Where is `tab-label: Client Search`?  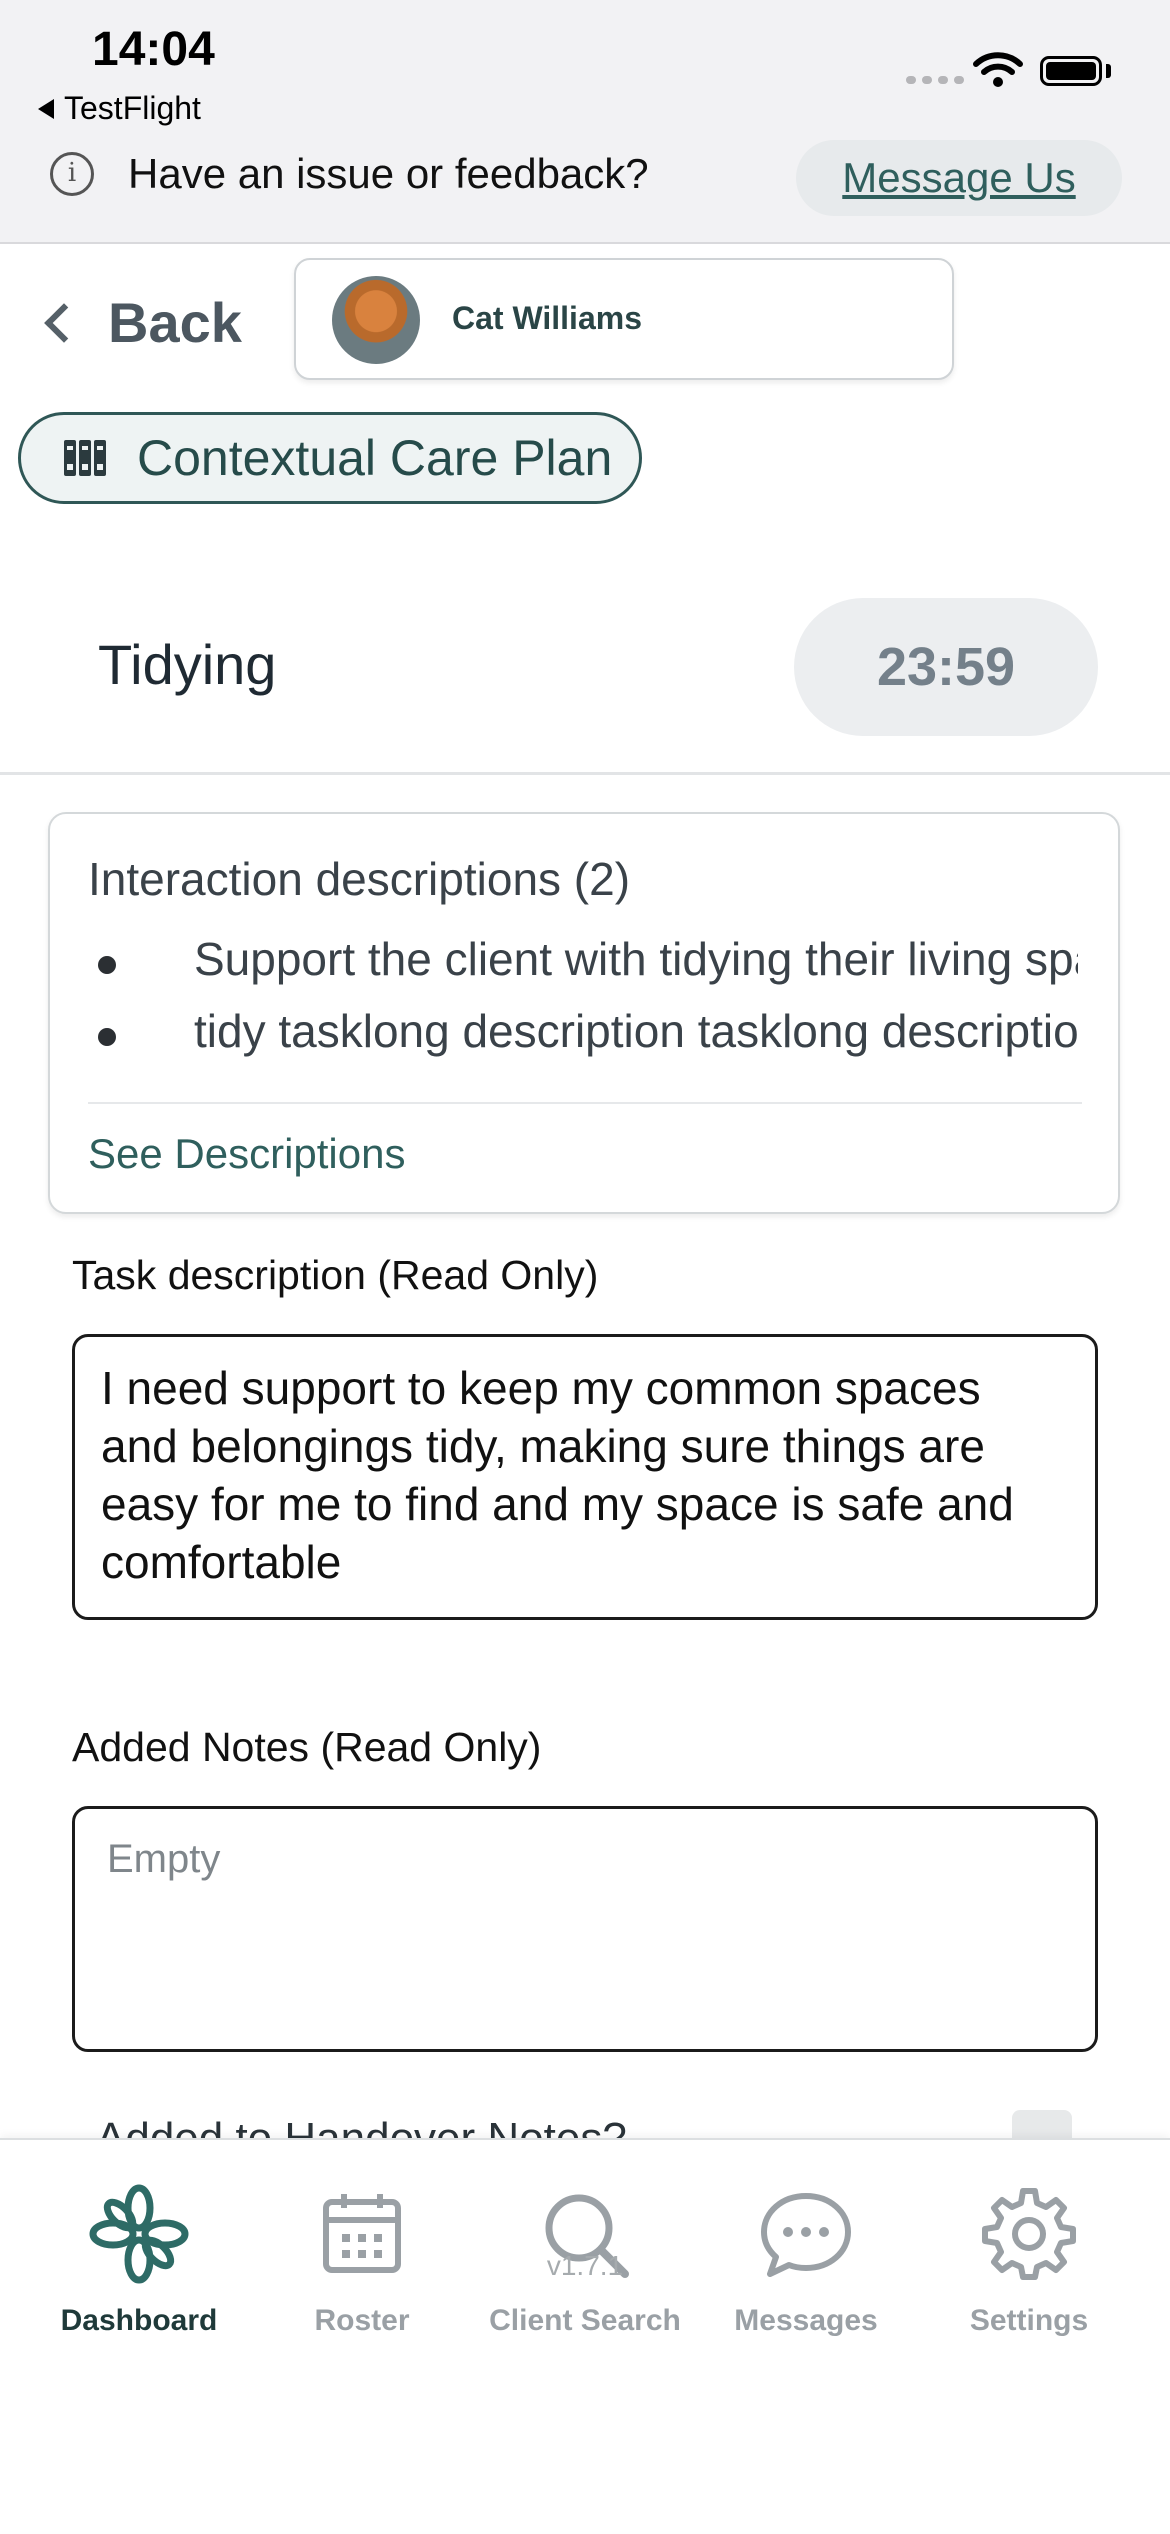
tab-label: Client Search is located at coordinates (585, 2320).